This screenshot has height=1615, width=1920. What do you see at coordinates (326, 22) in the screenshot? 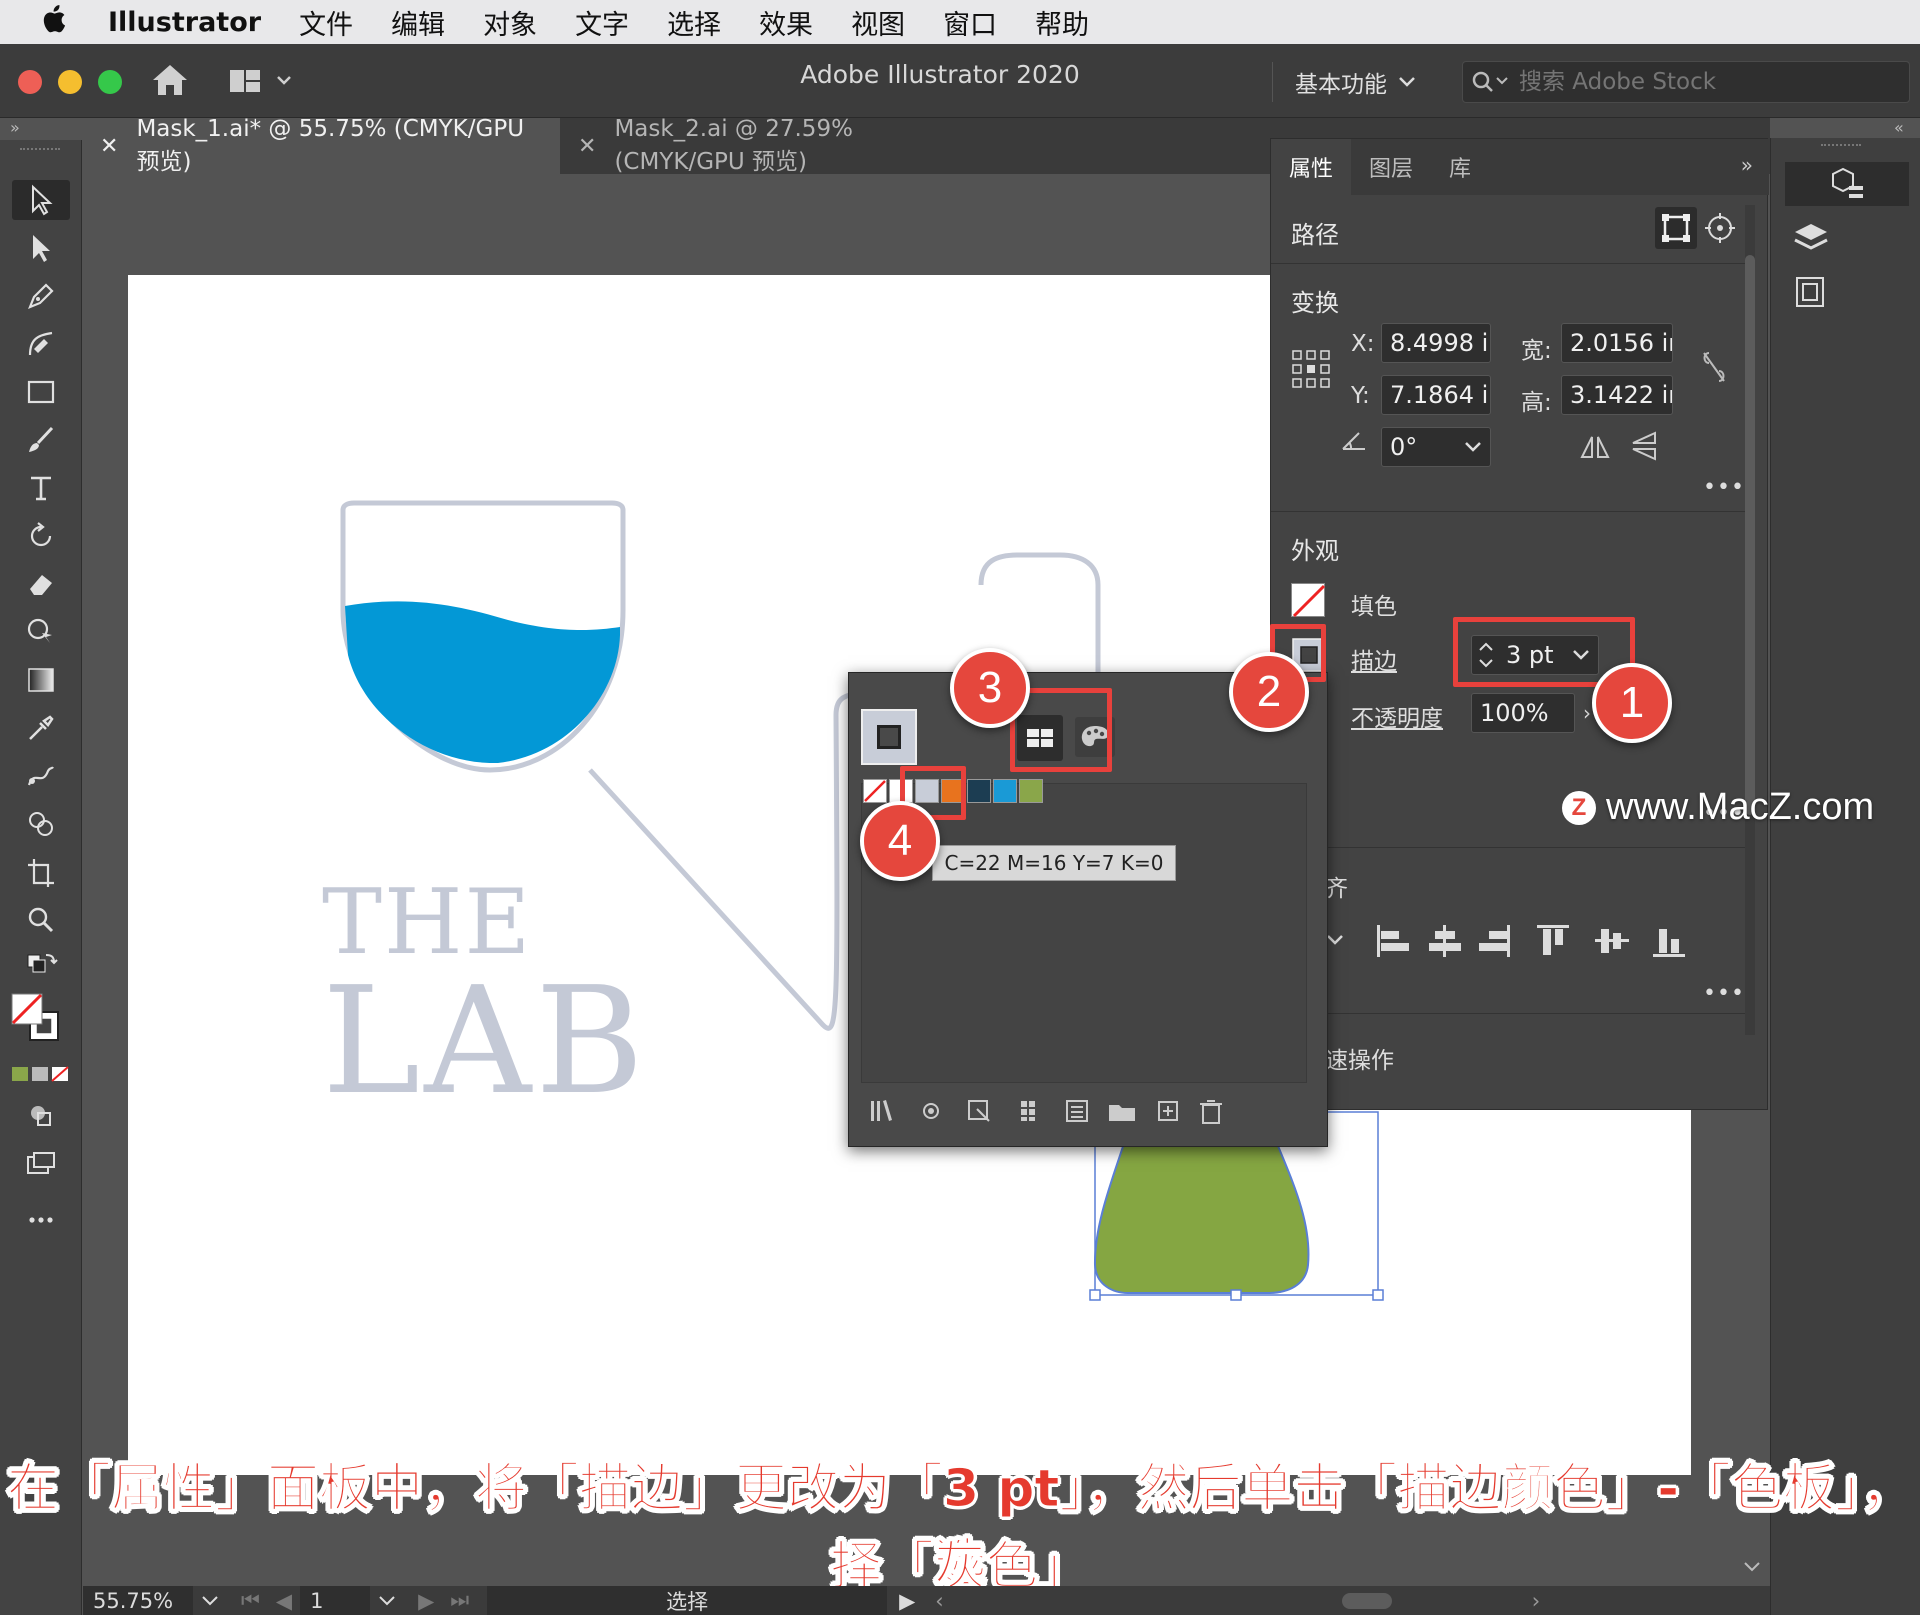
I see `menu-file: 文件` at bounding box center [326, 22].